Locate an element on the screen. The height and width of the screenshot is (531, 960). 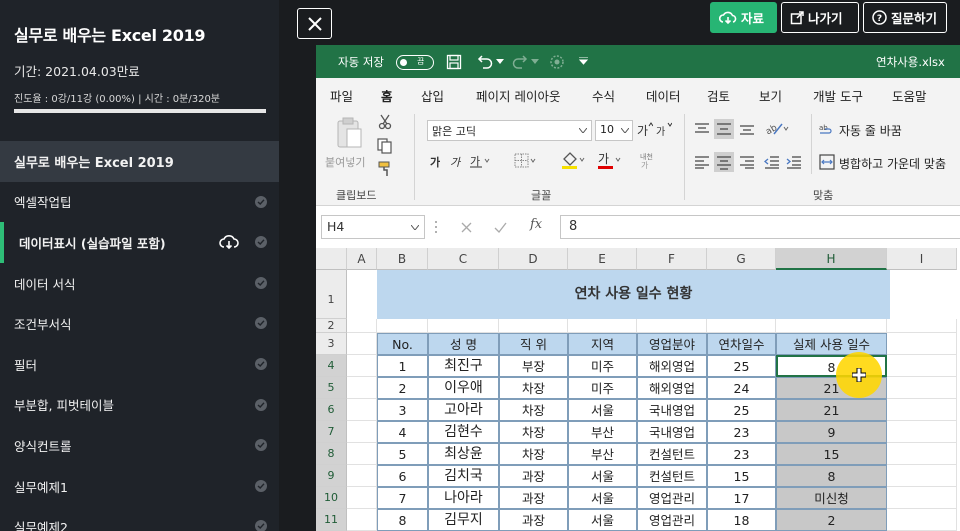
merge-center-label: 병합하고 가운데 맞춤 is located at coordinates (892, 163).